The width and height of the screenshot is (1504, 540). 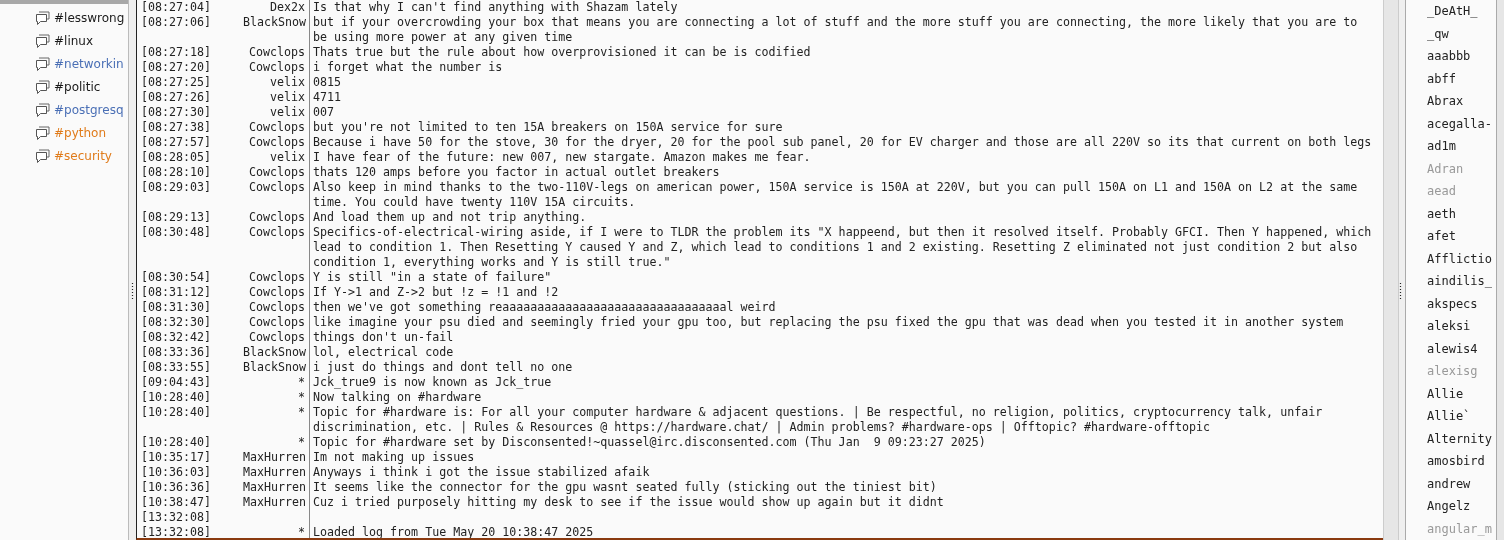 I want to click on channel-item: #networkin, so click(x=64, y=63).